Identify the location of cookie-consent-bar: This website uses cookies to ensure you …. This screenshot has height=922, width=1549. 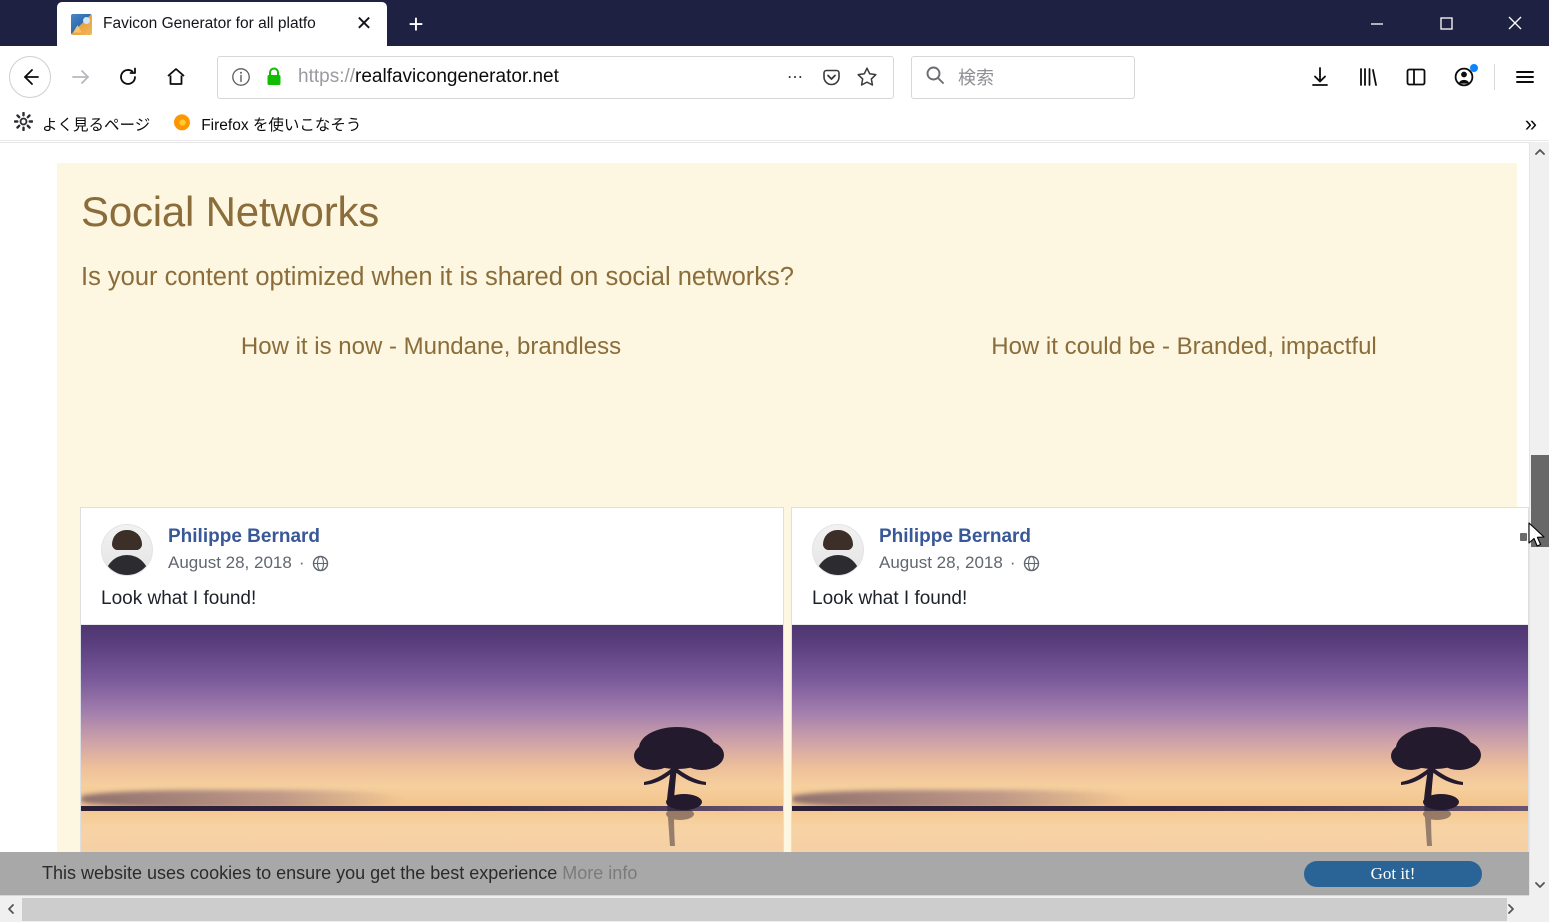
(764, 873).